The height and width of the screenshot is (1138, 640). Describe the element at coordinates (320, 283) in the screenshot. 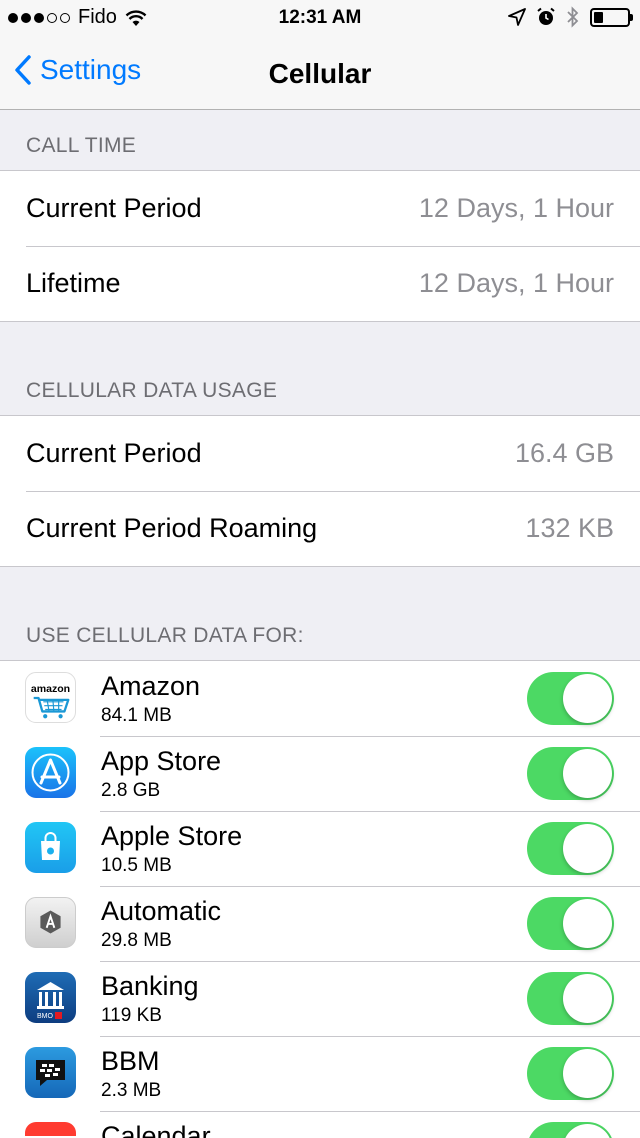

I see `call-time-lifetime-row: Lifetime 12 Days, 1 Hour` at that location.